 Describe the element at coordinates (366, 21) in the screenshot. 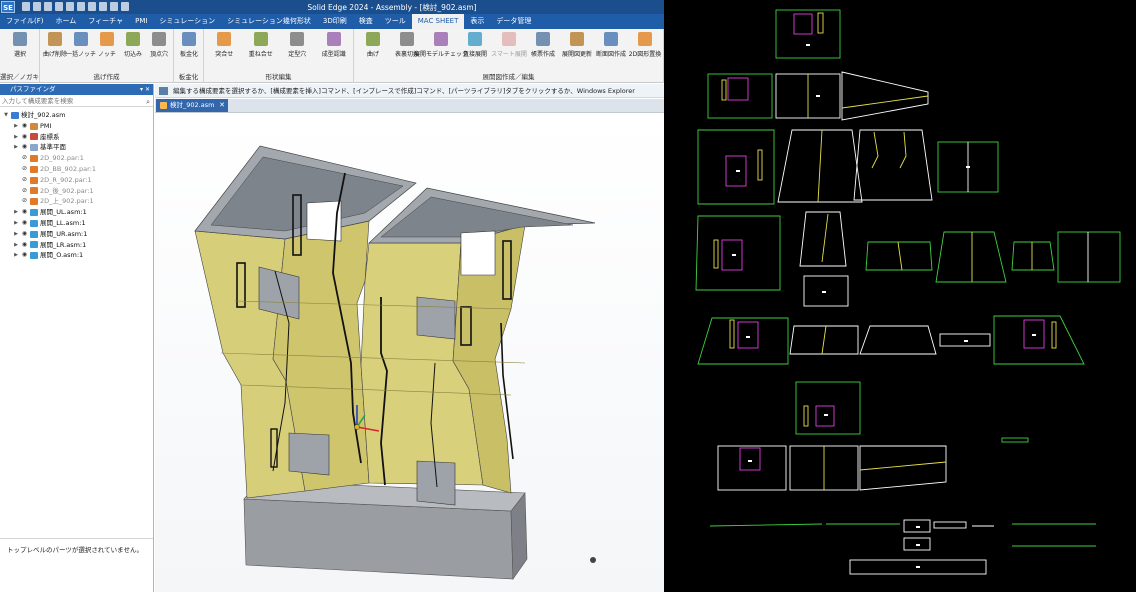

I see `menu-tab: 検査` at that location.